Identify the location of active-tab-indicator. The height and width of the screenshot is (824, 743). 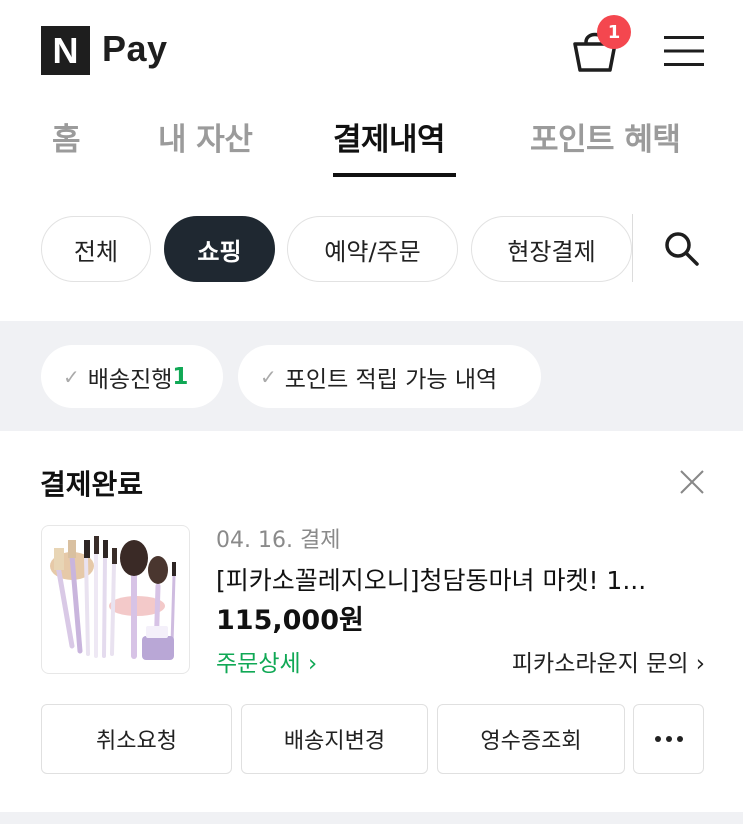
(394, 175).